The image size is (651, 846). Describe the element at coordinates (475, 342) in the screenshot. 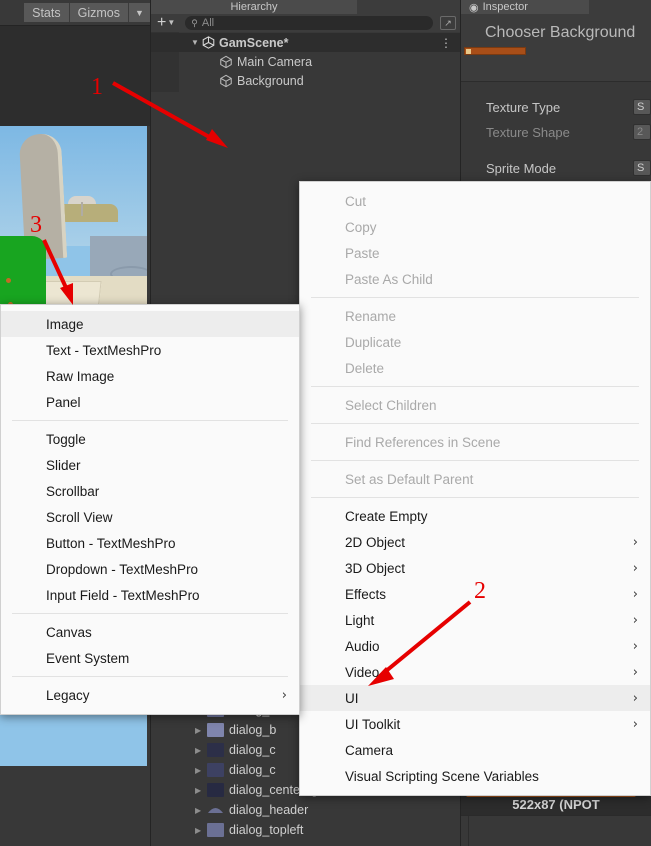

I see `menu-item-duplicate: Duplicate` at that location.